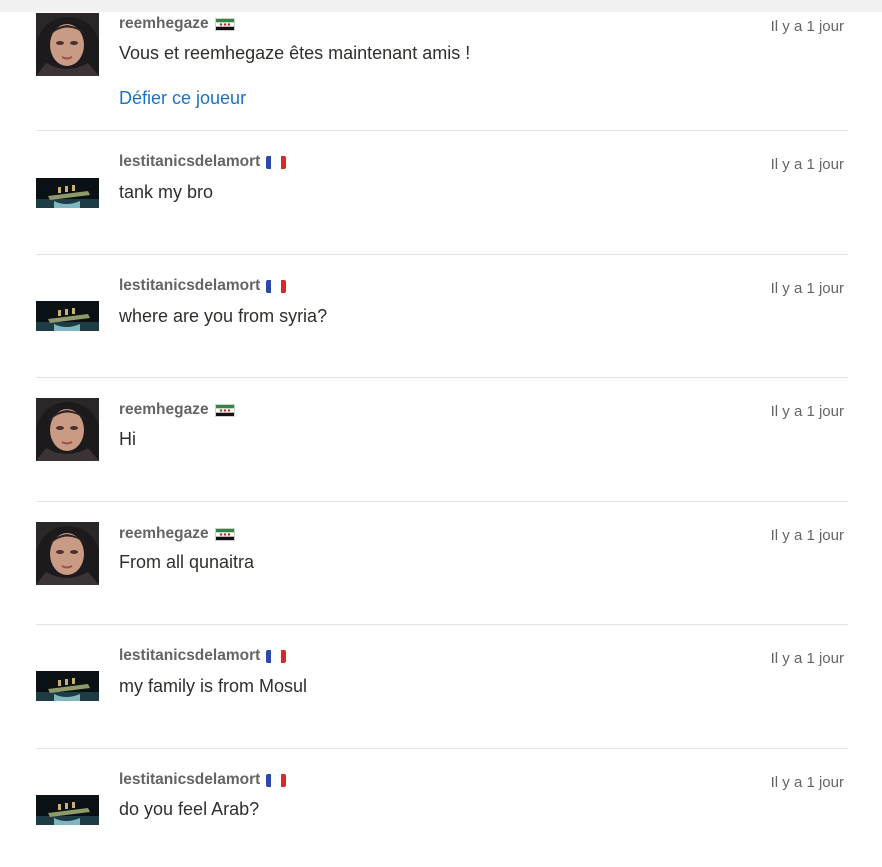 The height and width of the screenshot is (867, 882). I want to click on feed-item: reemhegaze Il y a 1 jour Hi, so click(442, 439).